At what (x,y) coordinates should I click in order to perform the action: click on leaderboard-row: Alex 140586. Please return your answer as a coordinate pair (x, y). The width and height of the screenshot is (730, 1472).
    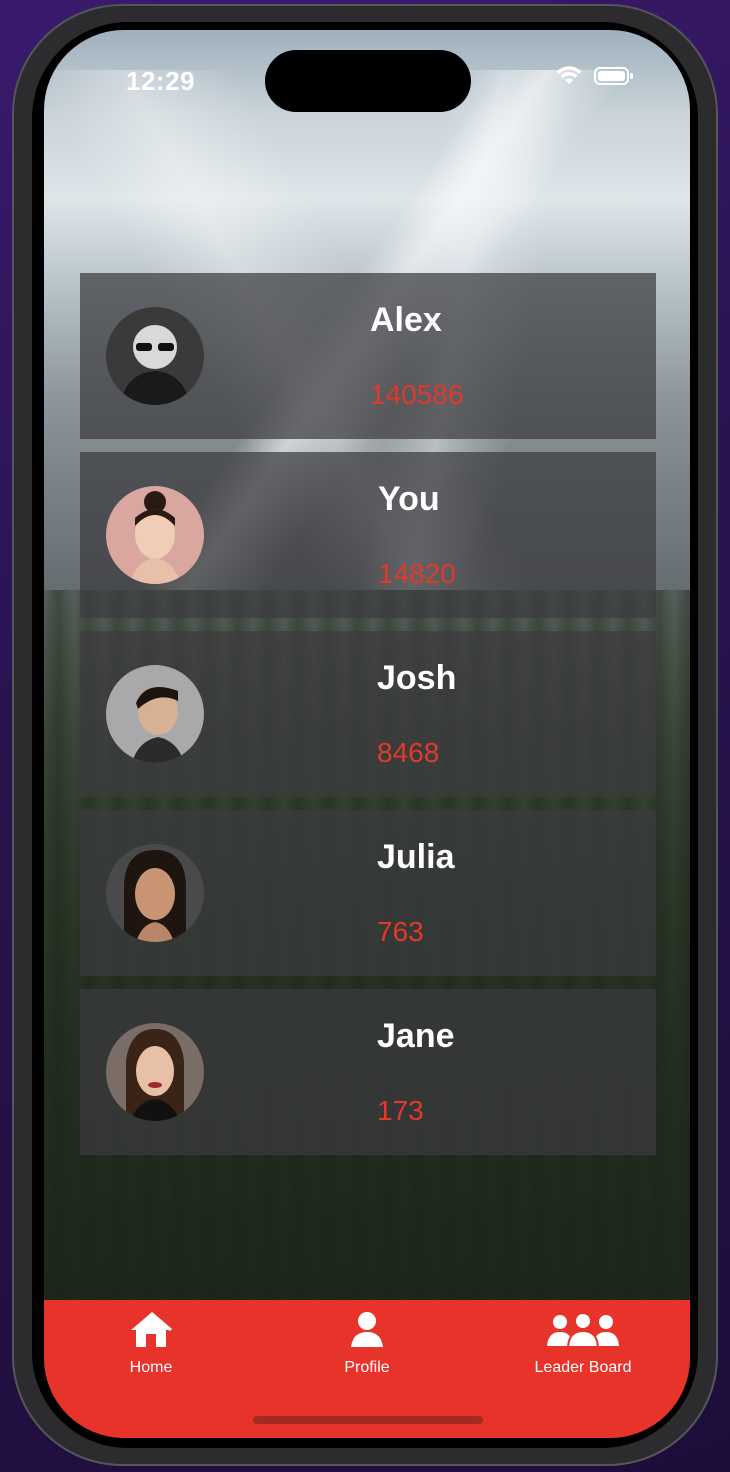
    Looking at the image, I should click on (368, 356).